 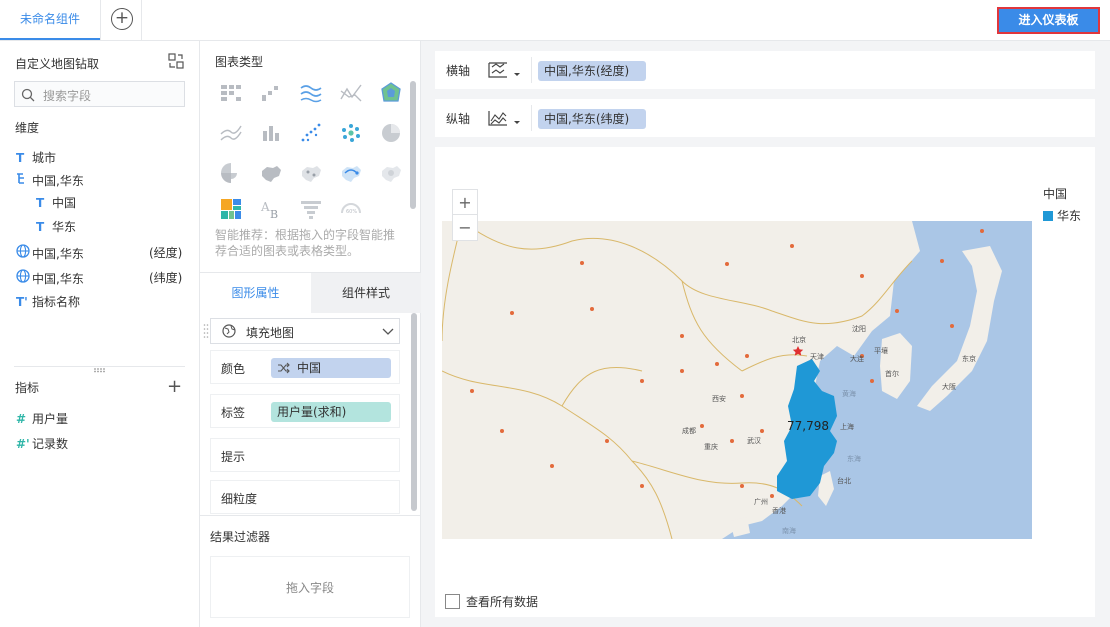 I want to click on color-property: 颜色 中国, so click(x=305, y=367).